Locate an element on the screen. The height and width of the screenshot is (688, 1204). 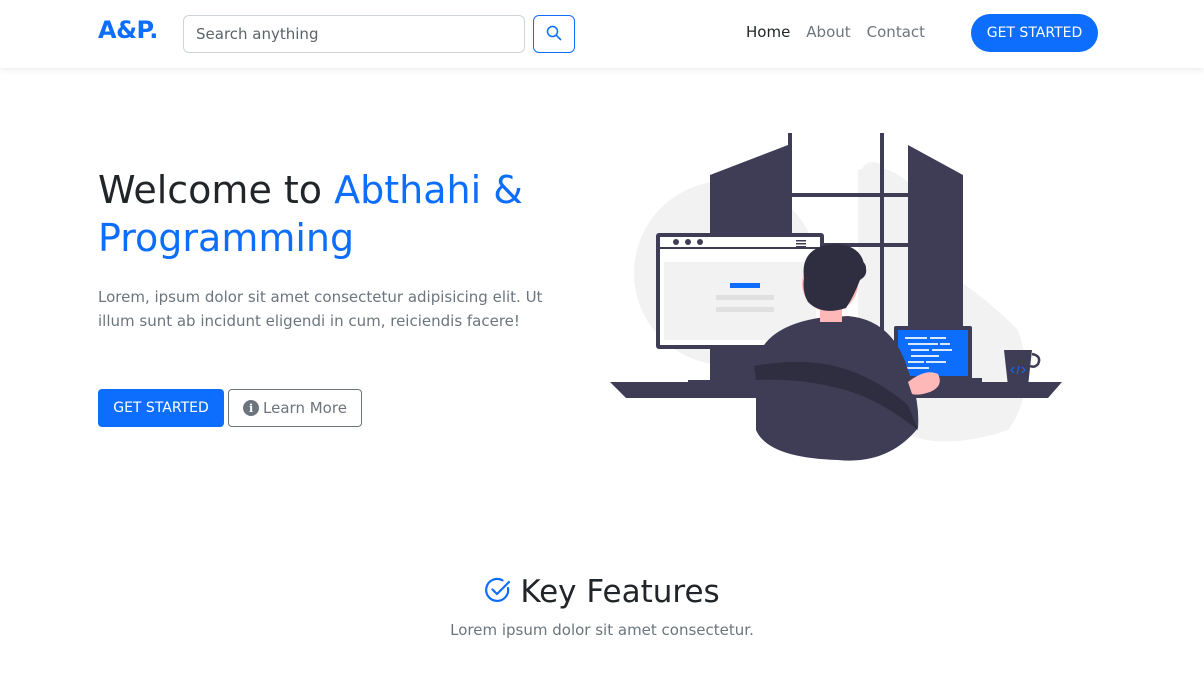
nav-links: Home About Contact is located at coordinates (843, 32).